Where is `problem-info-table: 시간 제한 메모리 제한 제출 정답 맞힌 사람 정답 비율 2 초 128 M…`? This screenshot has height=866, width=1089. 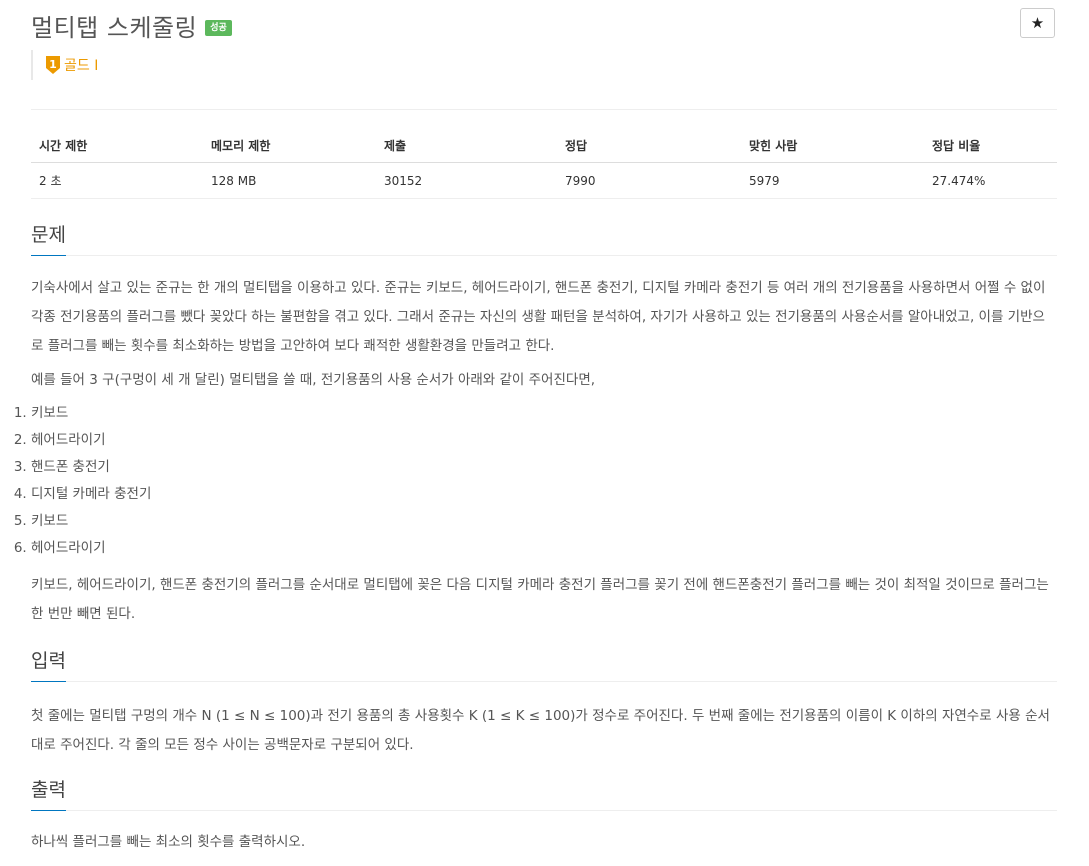 problem-info-table: 시간 제한 메모리 제한 제출 정답 맞힌 사람 정답 비율 2 초 128 M… is located at coordinates (544, 163).